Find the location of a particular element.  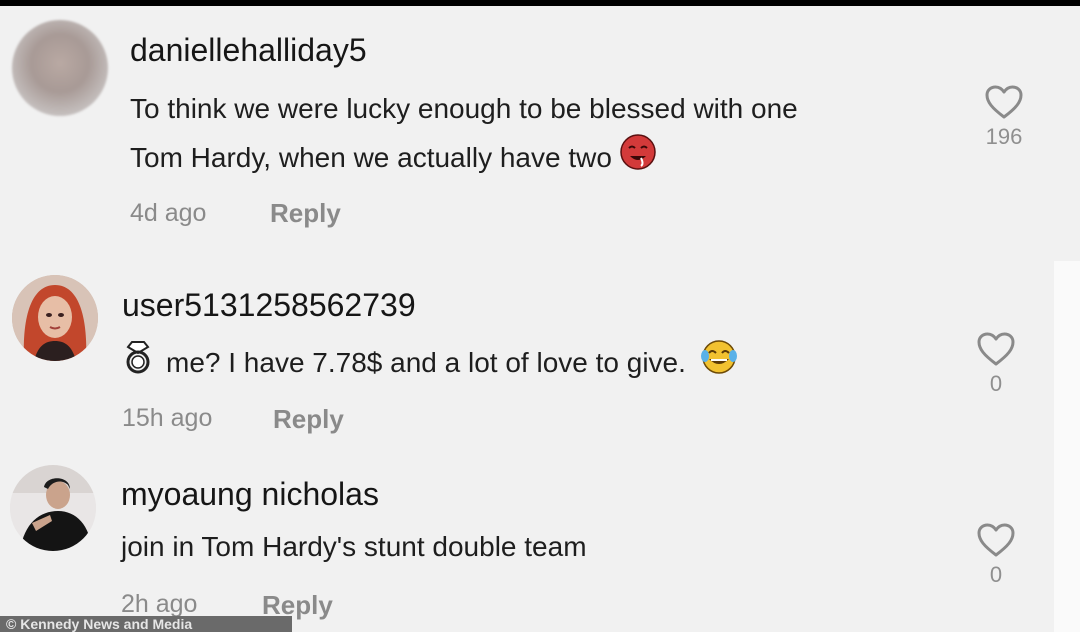

comment-username: myoaung nicholas is located at coordinates (250, 494).